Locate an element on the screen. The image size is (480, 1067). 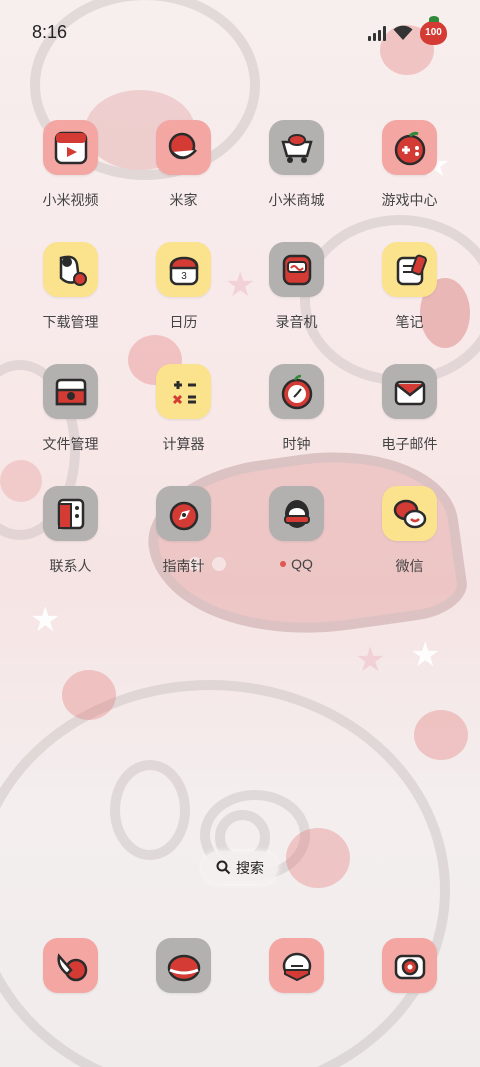
app-clock: 时钟 is located at coordinates (296, 419).